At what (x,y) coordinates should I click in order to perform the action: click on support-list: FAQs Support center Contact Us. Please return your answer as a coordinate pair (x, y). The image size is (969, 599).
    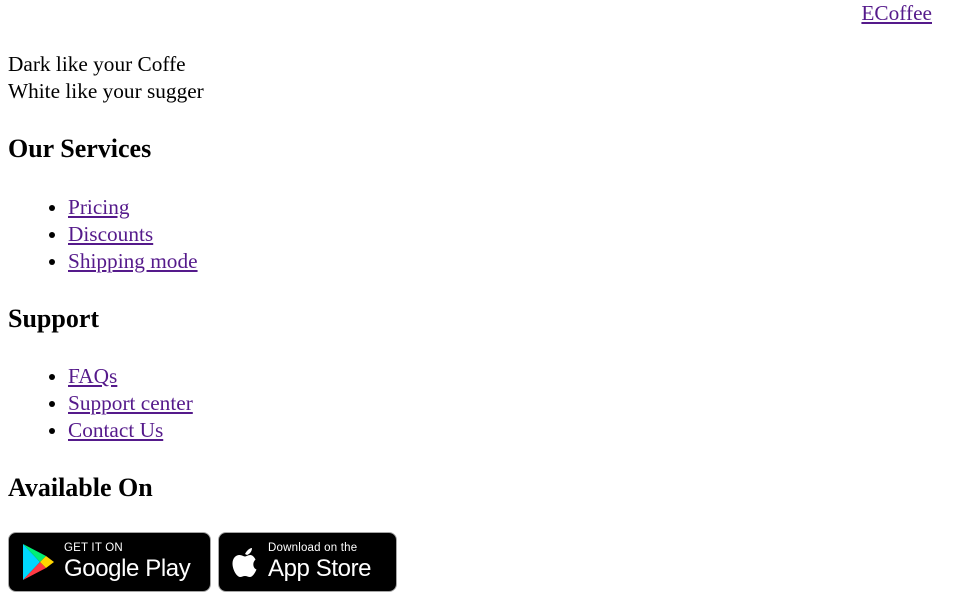
    Looking at the image, I should click on (100, 403).